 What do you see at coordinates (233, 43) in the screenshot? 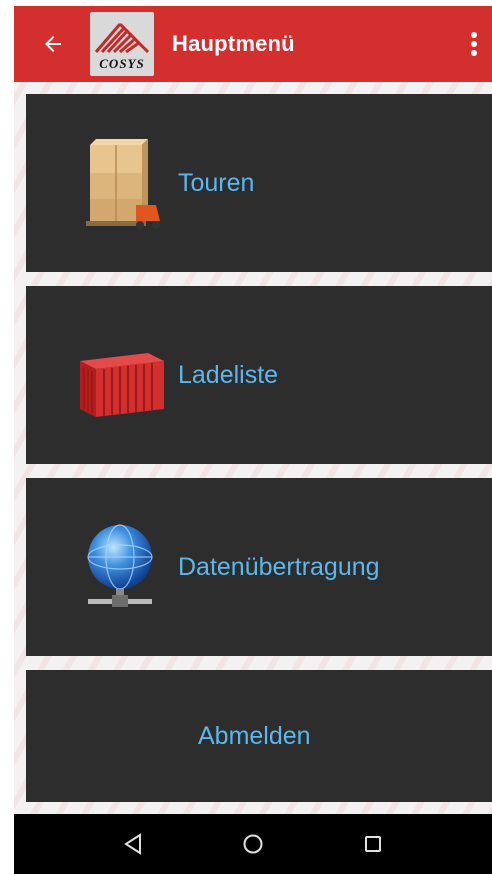
I see `page-title: Hauptmenü` at bounding box center [233, 43].